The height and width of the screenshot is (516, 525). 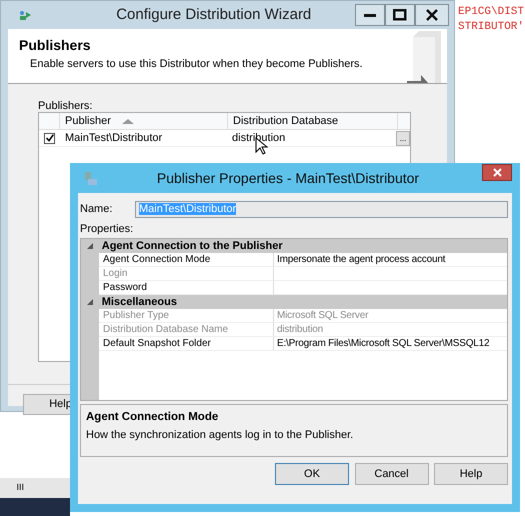 I want to click on property-name: Distribution Database Name, so click(x=186, y=330).